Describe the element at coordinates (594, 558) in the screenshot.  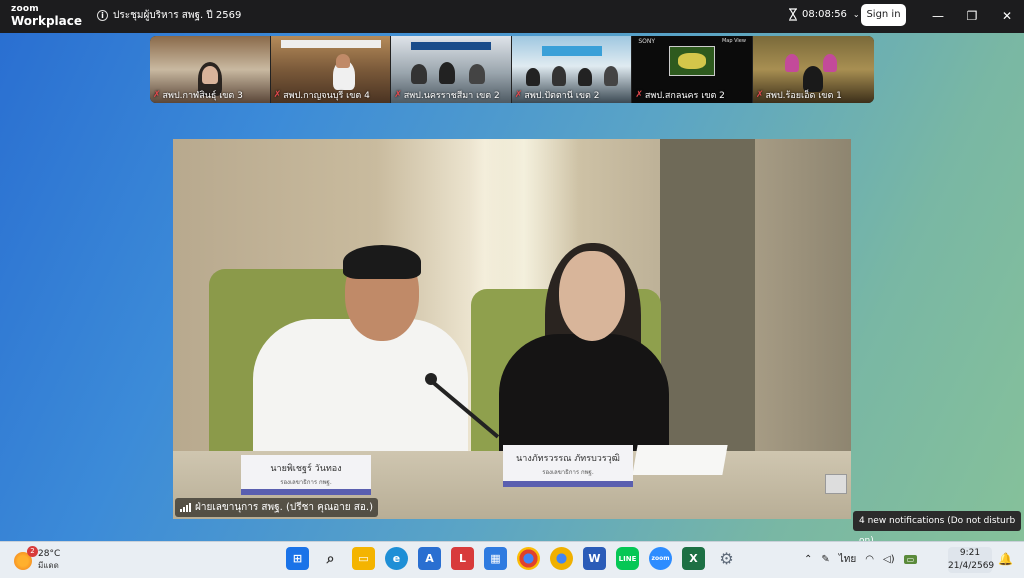
I see `word-icon: W` at that location.